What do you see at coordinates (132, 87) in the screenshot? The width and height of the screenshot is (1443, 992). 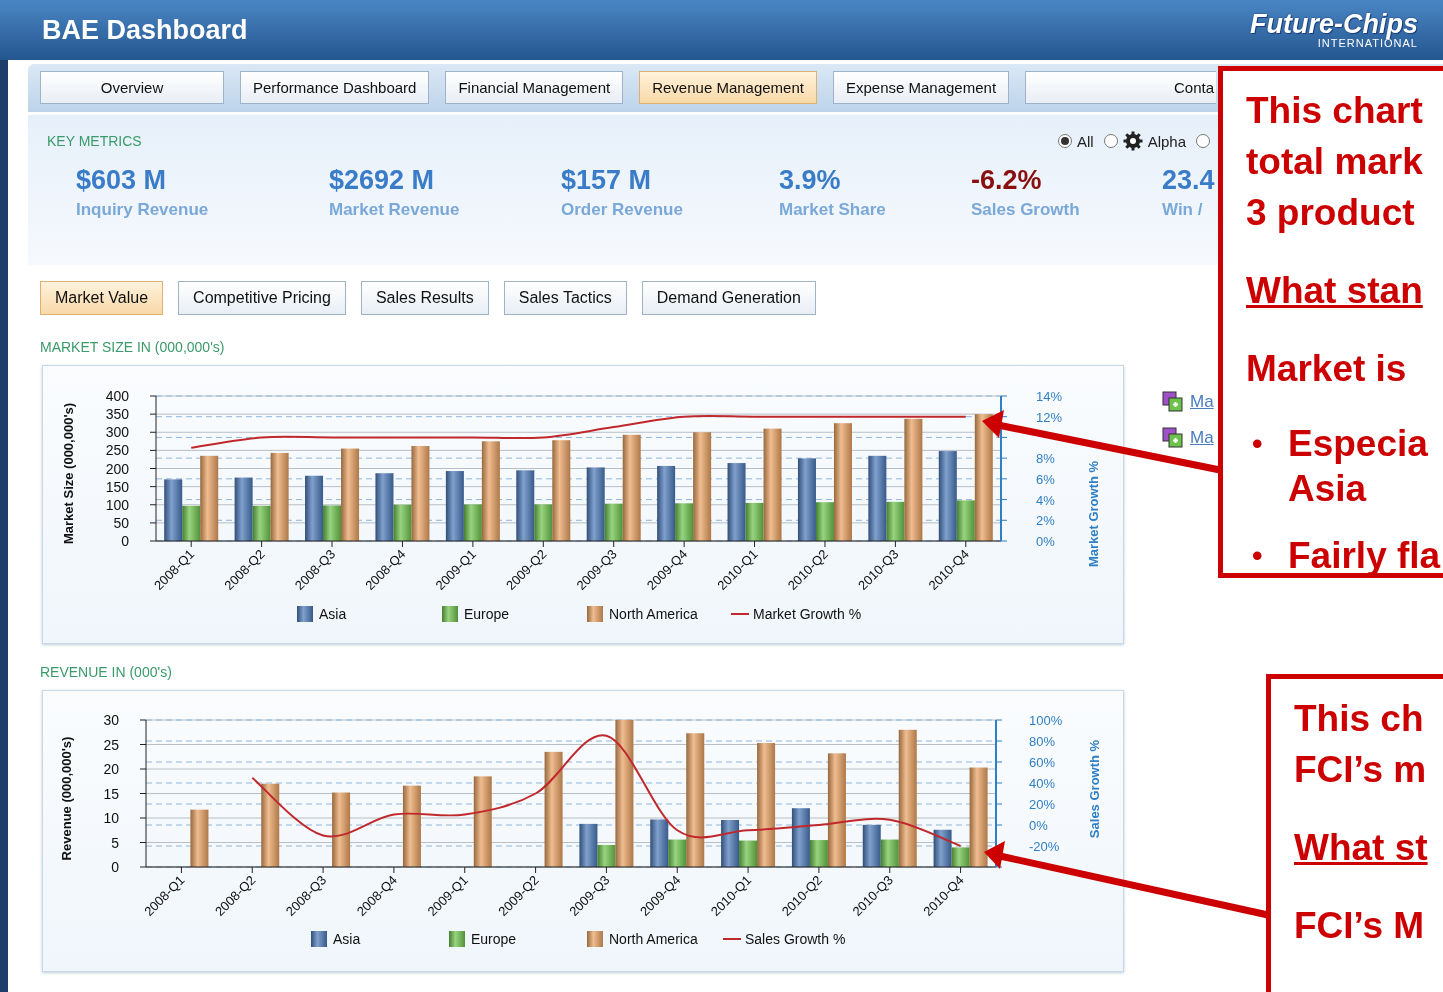 I see `nav-tab: Overview` at bounding box center [132, 87].